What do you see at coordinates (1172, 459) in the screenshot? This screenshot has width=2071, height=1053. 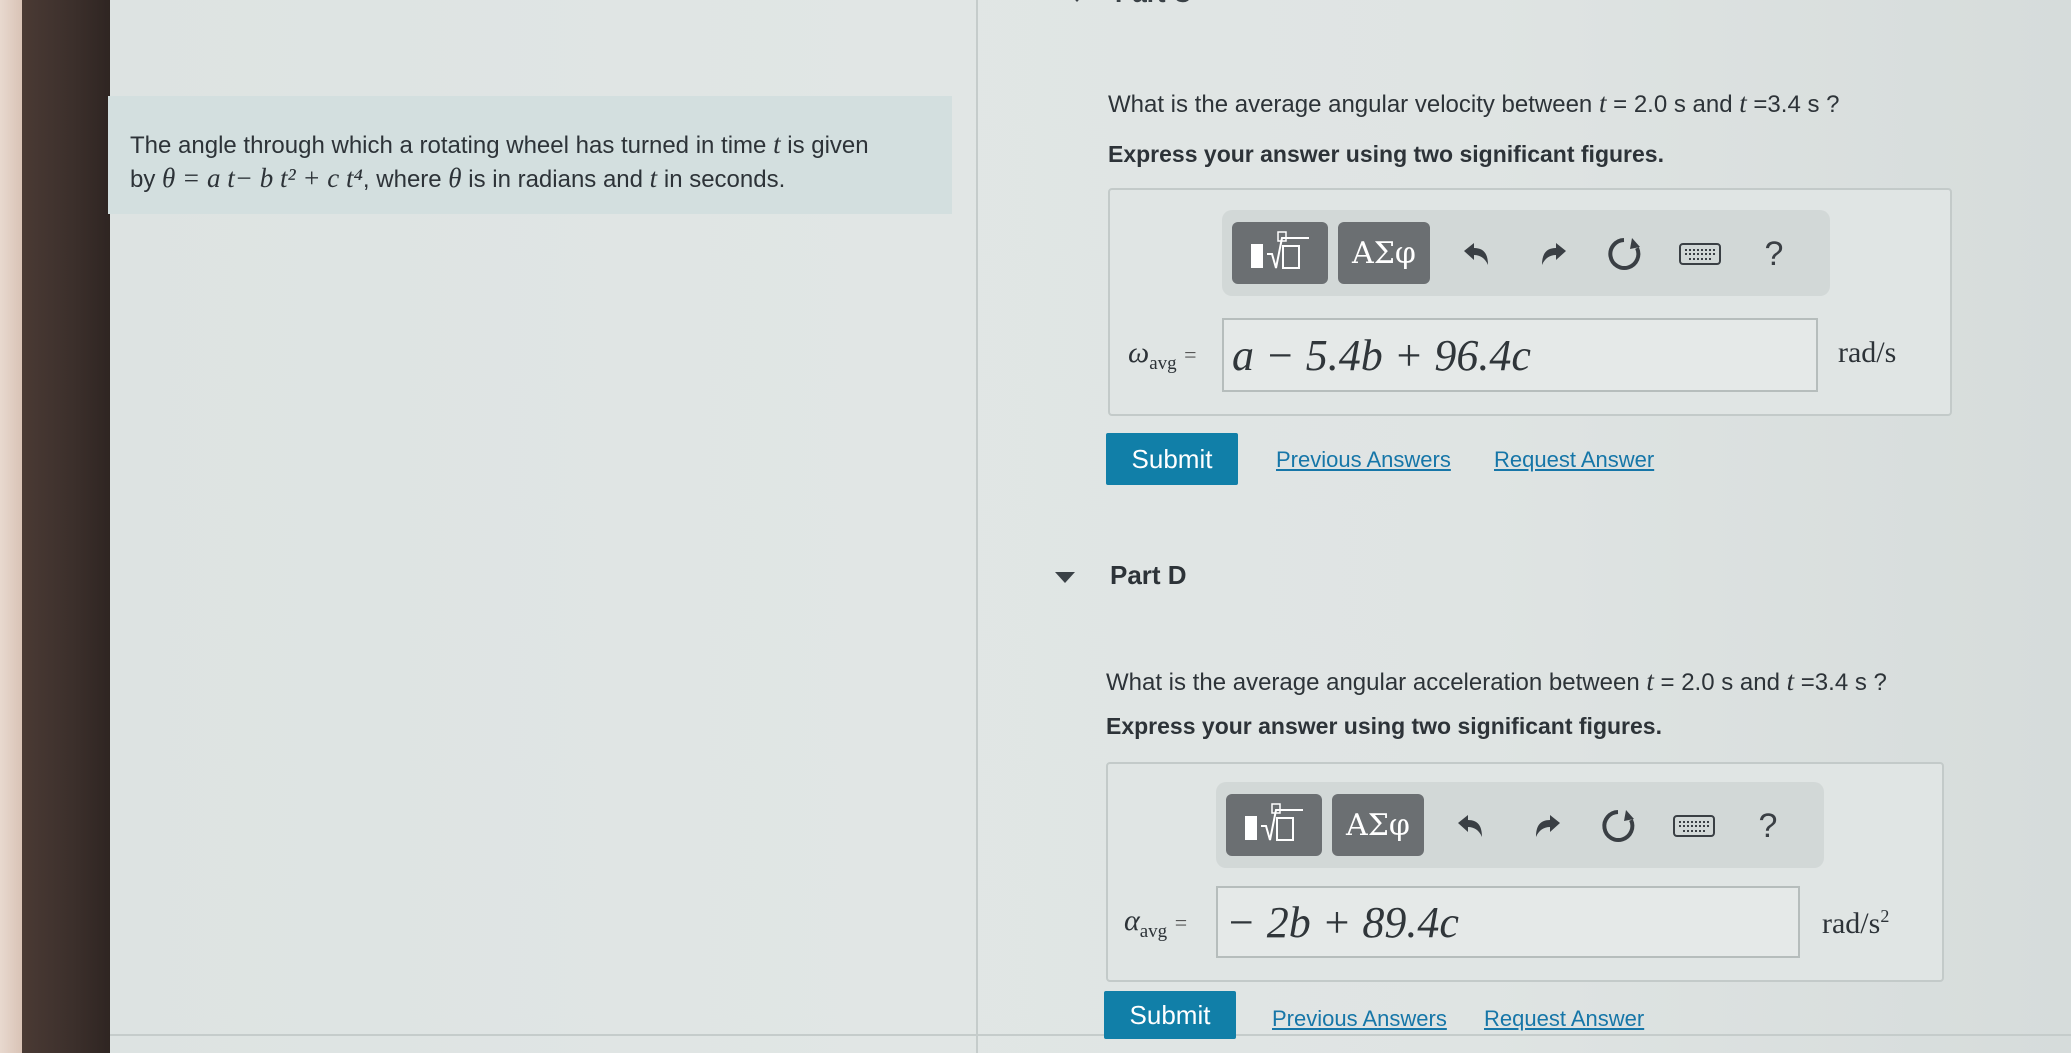 I see `part-c-submit-button: Submit` at bounding box center [1172, 459].